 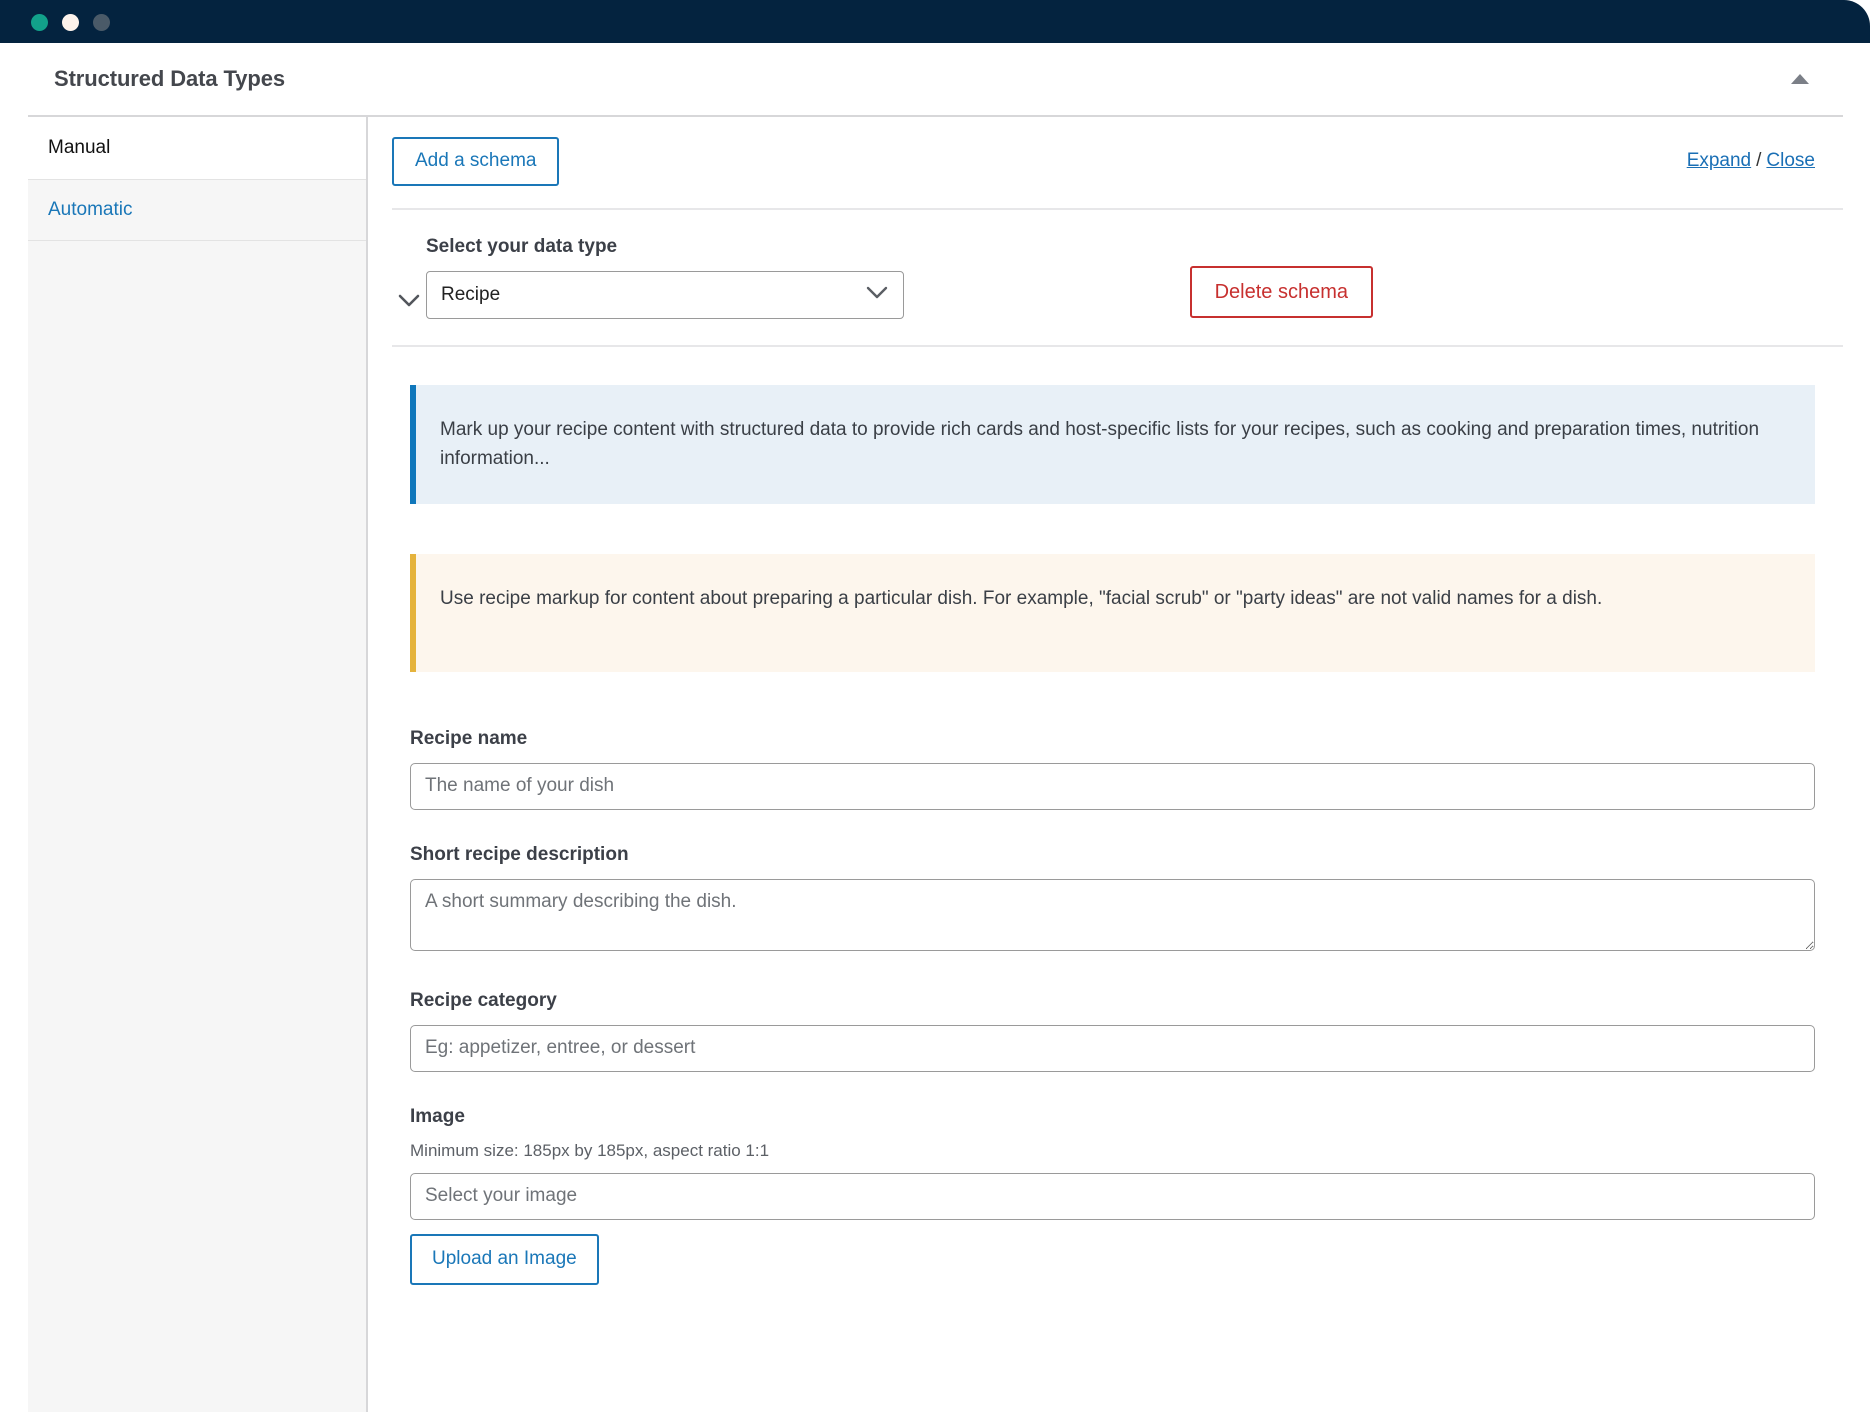 What do you see at coordinates (39, 22) in the screenshot?
I see `window-close-icon` at bounding box center [39, 22].